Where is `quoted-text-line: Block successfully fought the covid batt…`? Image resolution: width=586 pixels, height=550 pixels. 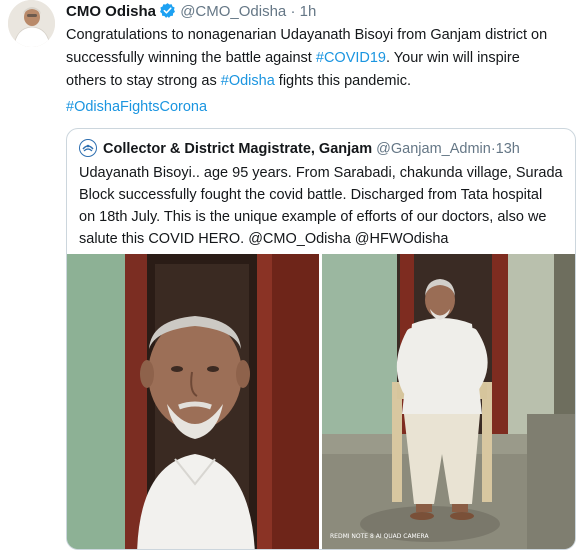 quoted-text-line: Block successfully fought the covid batt… is located at coordinates (311, 195).